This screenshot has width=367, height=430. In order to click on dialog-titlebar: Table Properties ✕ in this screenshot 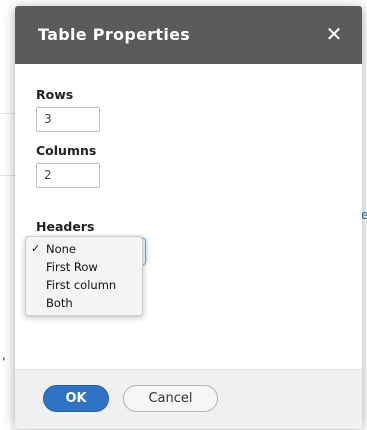, I will do `click(188, 35)`.